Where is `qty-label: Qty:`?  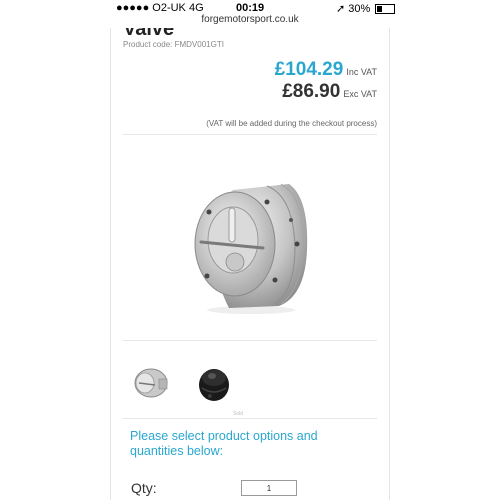 qty-label: Qty: is located at coordinates (144, 488).